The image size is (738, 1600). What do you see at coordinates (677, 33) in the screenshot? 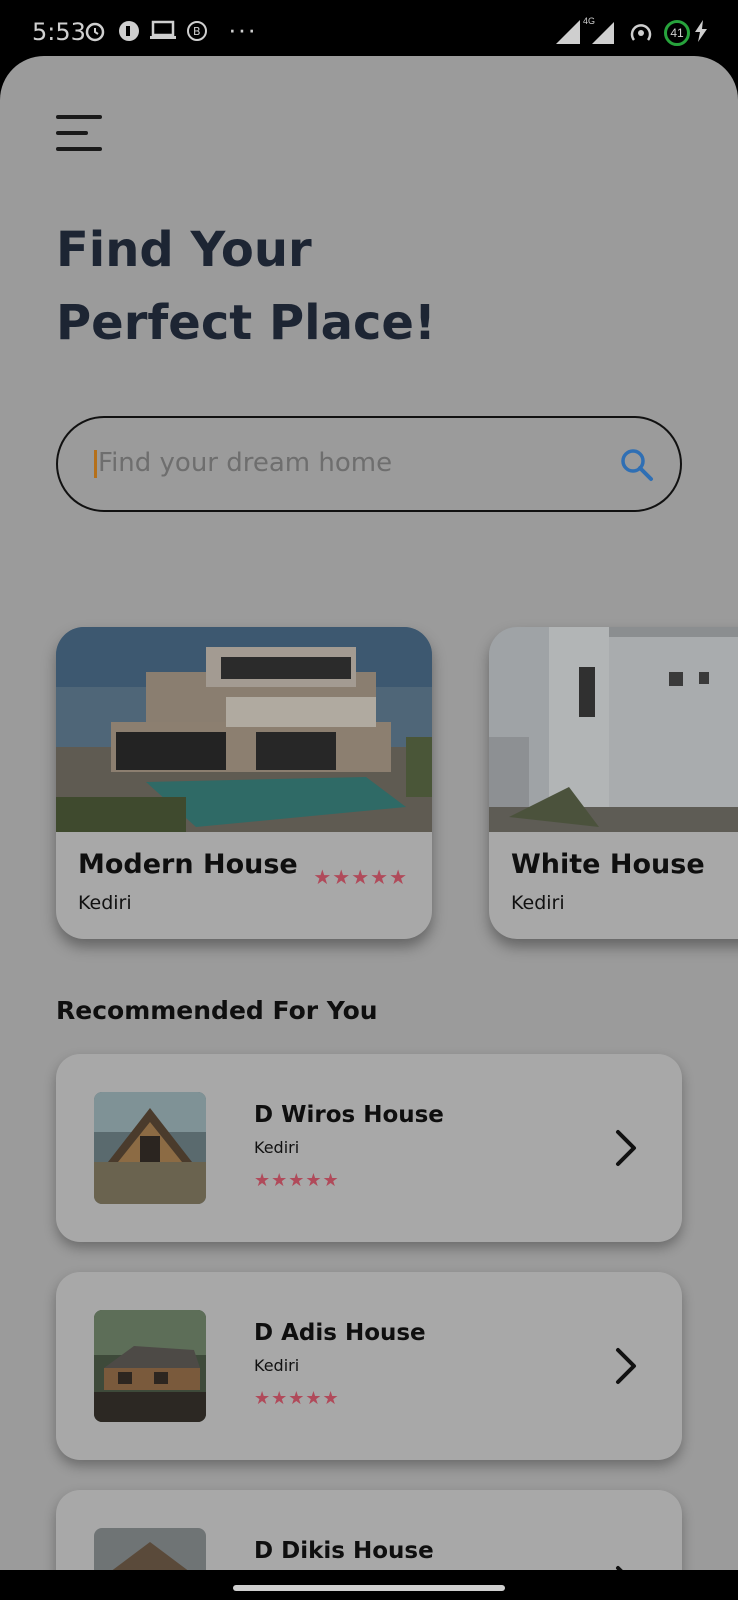
I see `battery-icon: 41` at bounding box center [677, 33].